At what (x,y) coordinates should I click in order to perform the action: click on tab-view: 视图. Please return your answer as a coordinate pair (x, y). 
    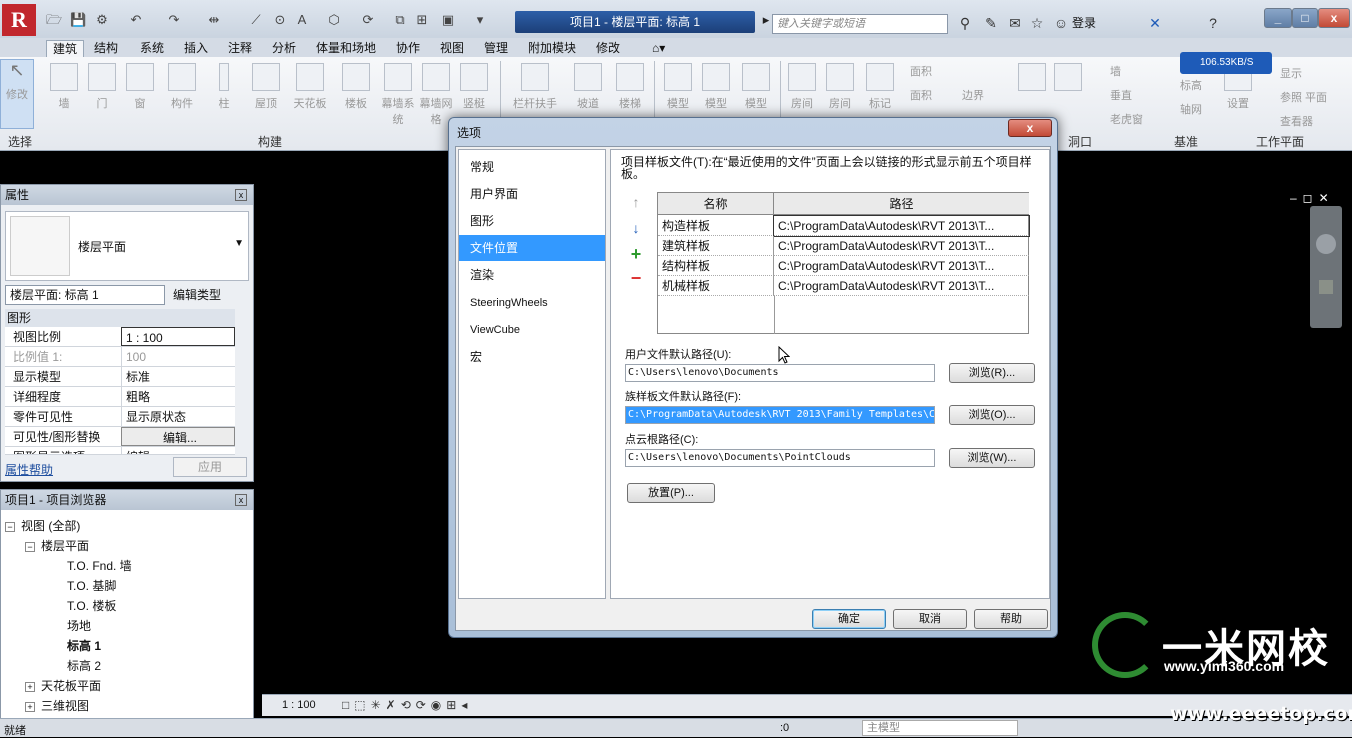
    Looking at the image, I should click on (452, 49).